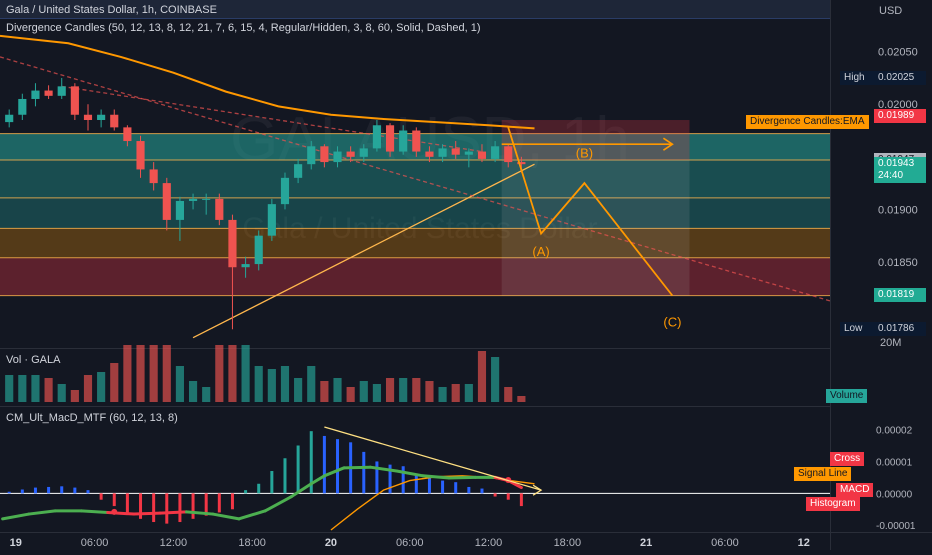 Image resolution: width=932 pixels, height=555 pixels. Describe the element at coordinates (595, 140) in the screenshot. I see `position-box-risk` at that location.